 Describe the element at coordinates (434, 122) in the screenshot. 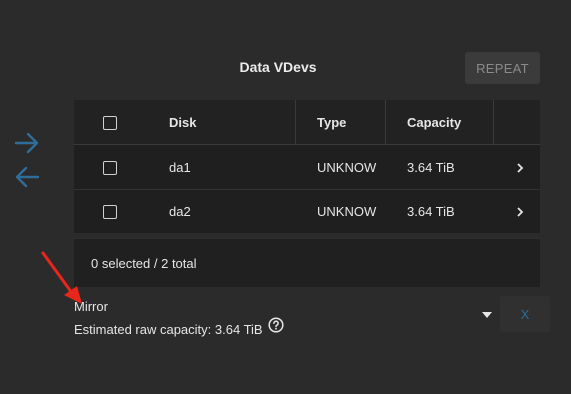

I see `header-capacity: Capacity` at that location.